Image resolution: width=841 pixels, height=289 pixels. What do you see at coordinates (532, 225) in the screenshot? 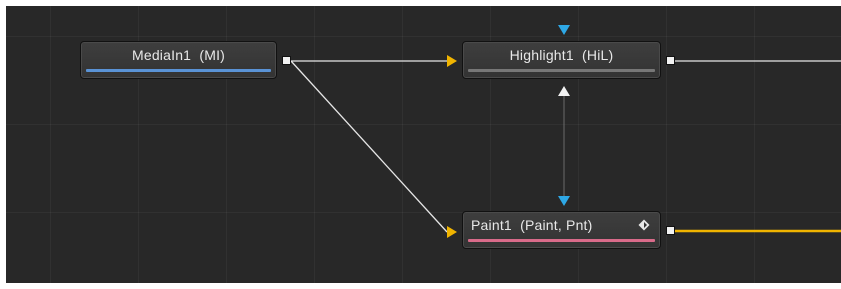
I see `node-label: Paint1 (Paint, Pnt)` at bounding box center [532, 225].